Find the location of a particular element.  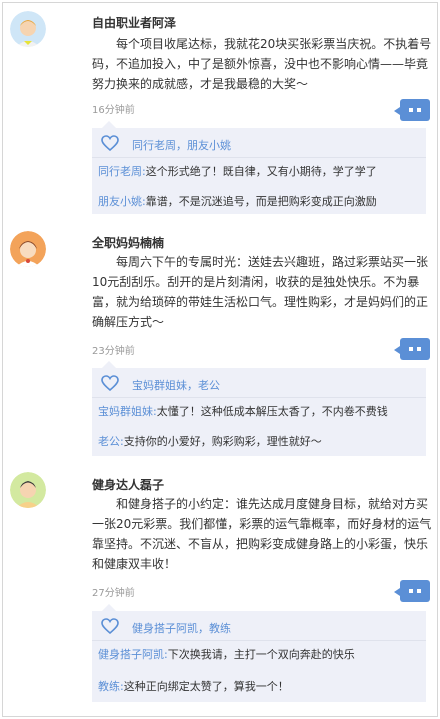

reply-text: 支持你的小爱好，购彩购彩，理性就好～ is located at coordinates (222, 441).